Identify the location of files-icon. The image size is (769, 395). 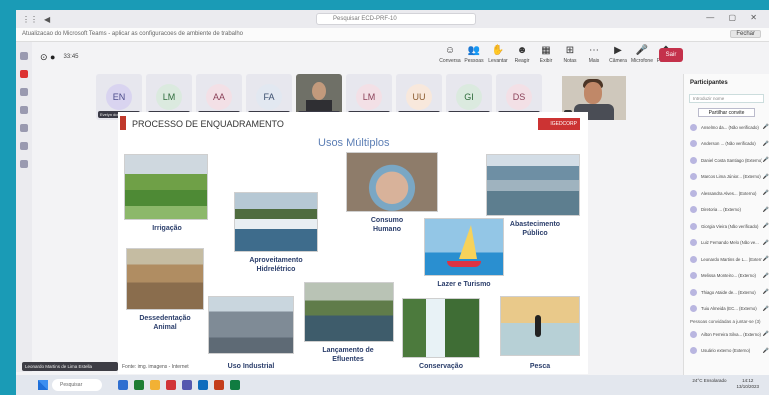
(24, 146).